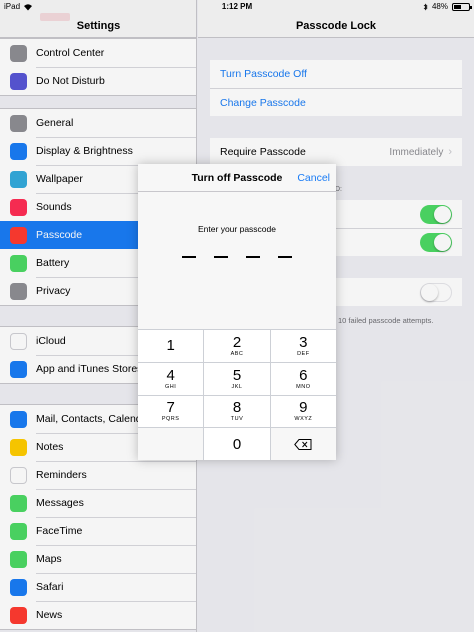 The image size is (474, 632). Describe the element at coordinates (237, 178) in the screenshot. I see `modal-header: Turn off Passcode Cancel` at that location.